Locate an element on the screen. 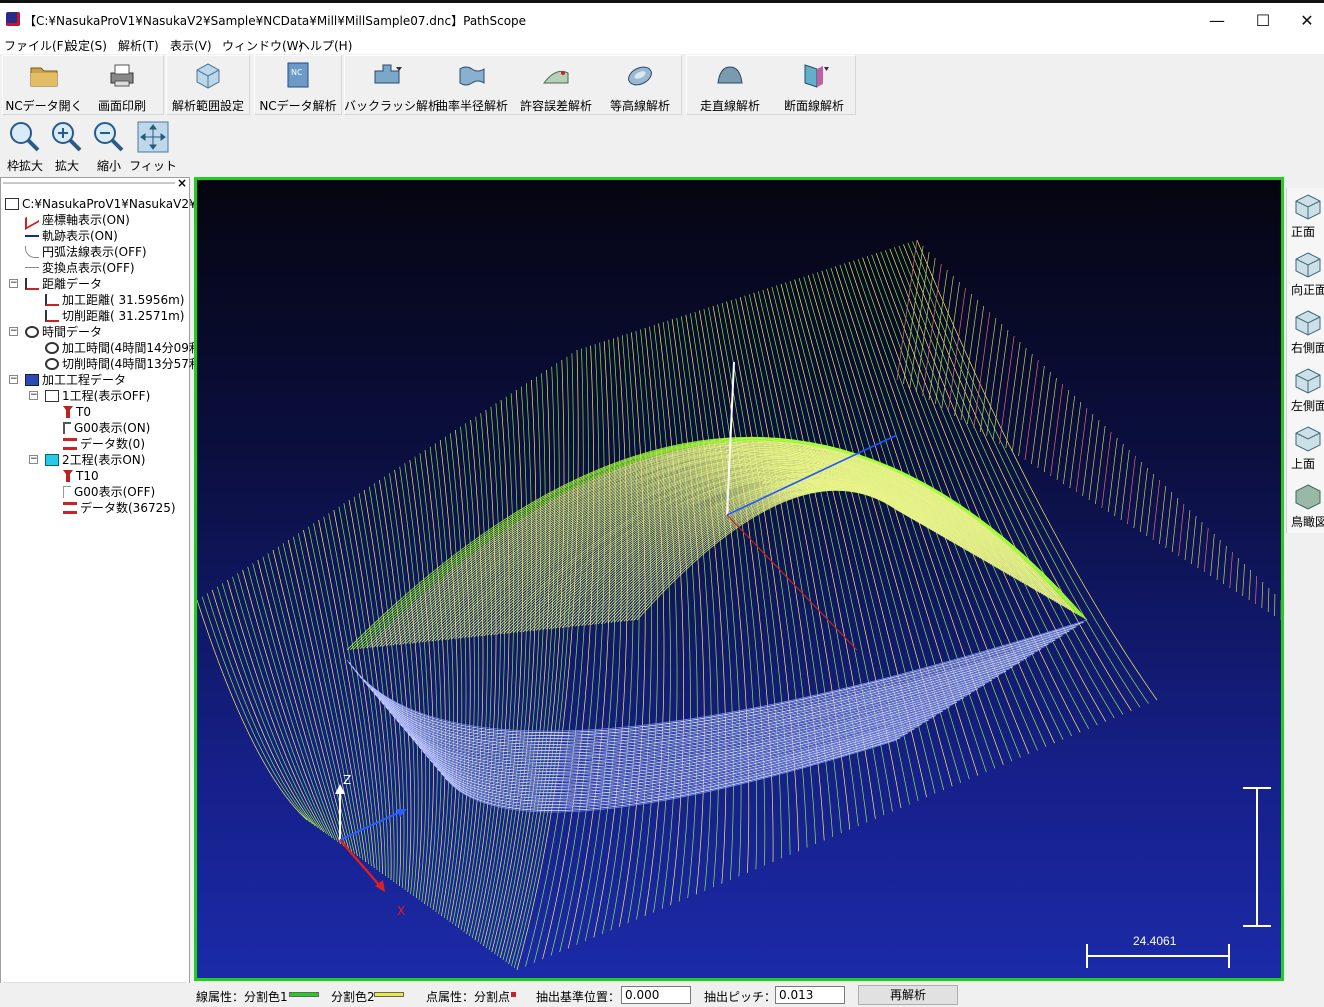 Image resolution: width=1324 pixels, height=1007 pixels. tree-item-tool-t0: T0 is located at coordinates (77, 412).